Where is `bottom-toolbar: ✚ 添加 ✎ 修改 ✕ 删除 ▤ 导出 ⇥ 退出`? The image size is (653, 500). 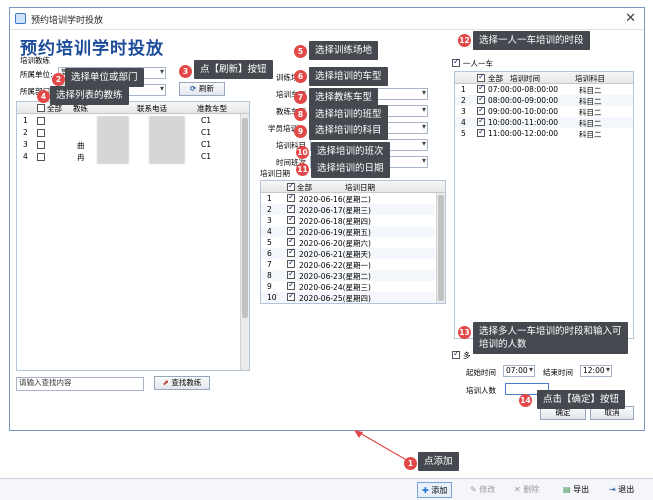 bottom-toolbar: ✚ 添加 ✎ 修改 ✕ 删除 ▤ 导出 ⇥ 退出 is located at coordinates (326, 489).